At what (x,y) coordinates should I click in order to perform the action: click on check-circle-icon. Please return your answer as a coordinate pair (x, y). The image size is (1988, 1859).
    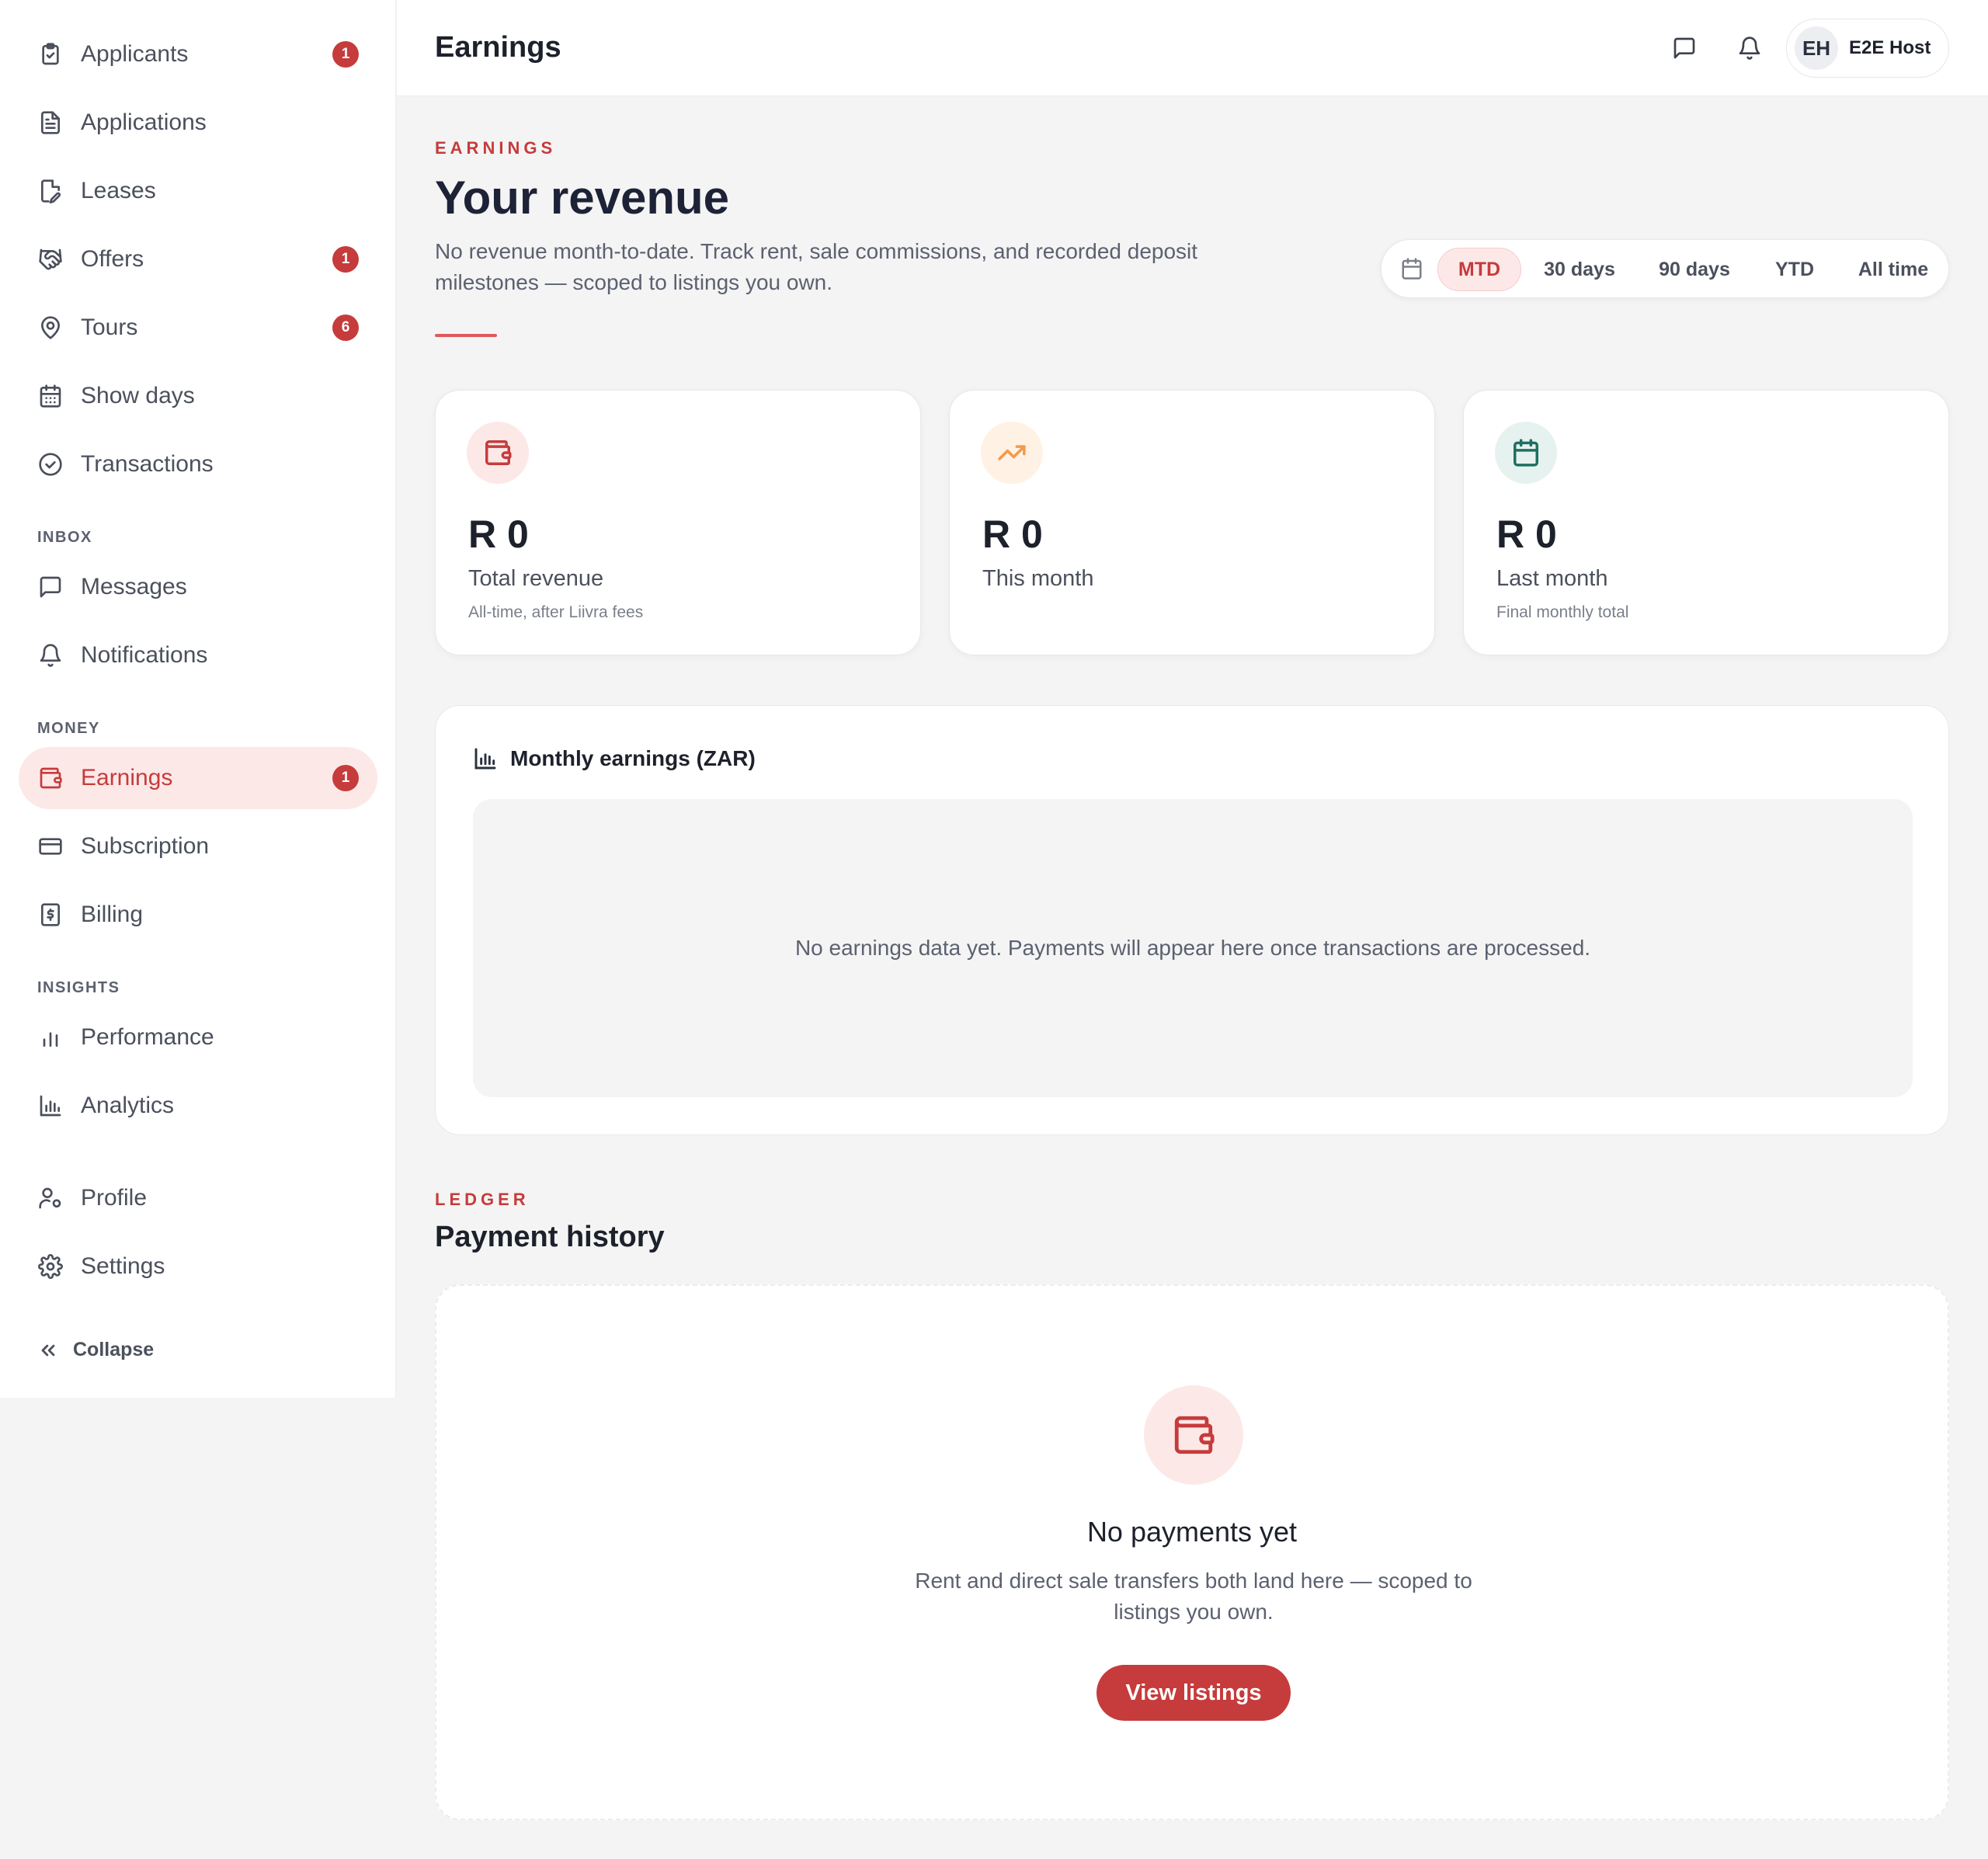
    Looking at the image, I should click on (51, 464).